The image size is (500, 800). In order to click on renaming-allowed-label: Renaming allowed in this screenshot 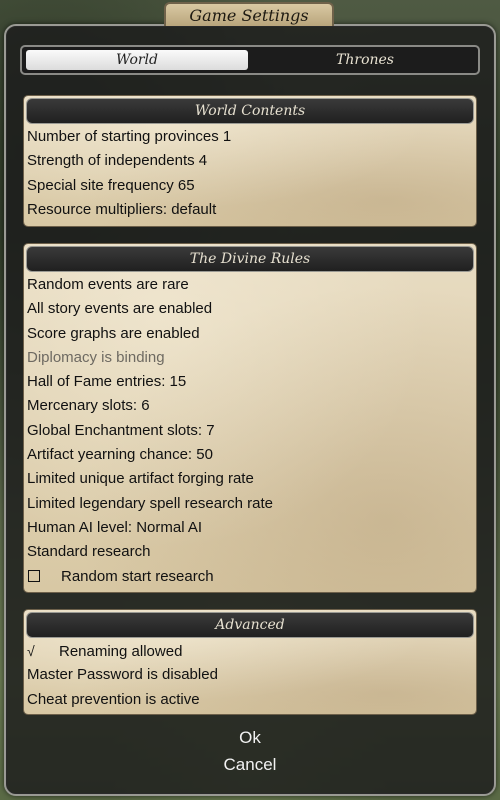, I will do `click(121, 651)`.